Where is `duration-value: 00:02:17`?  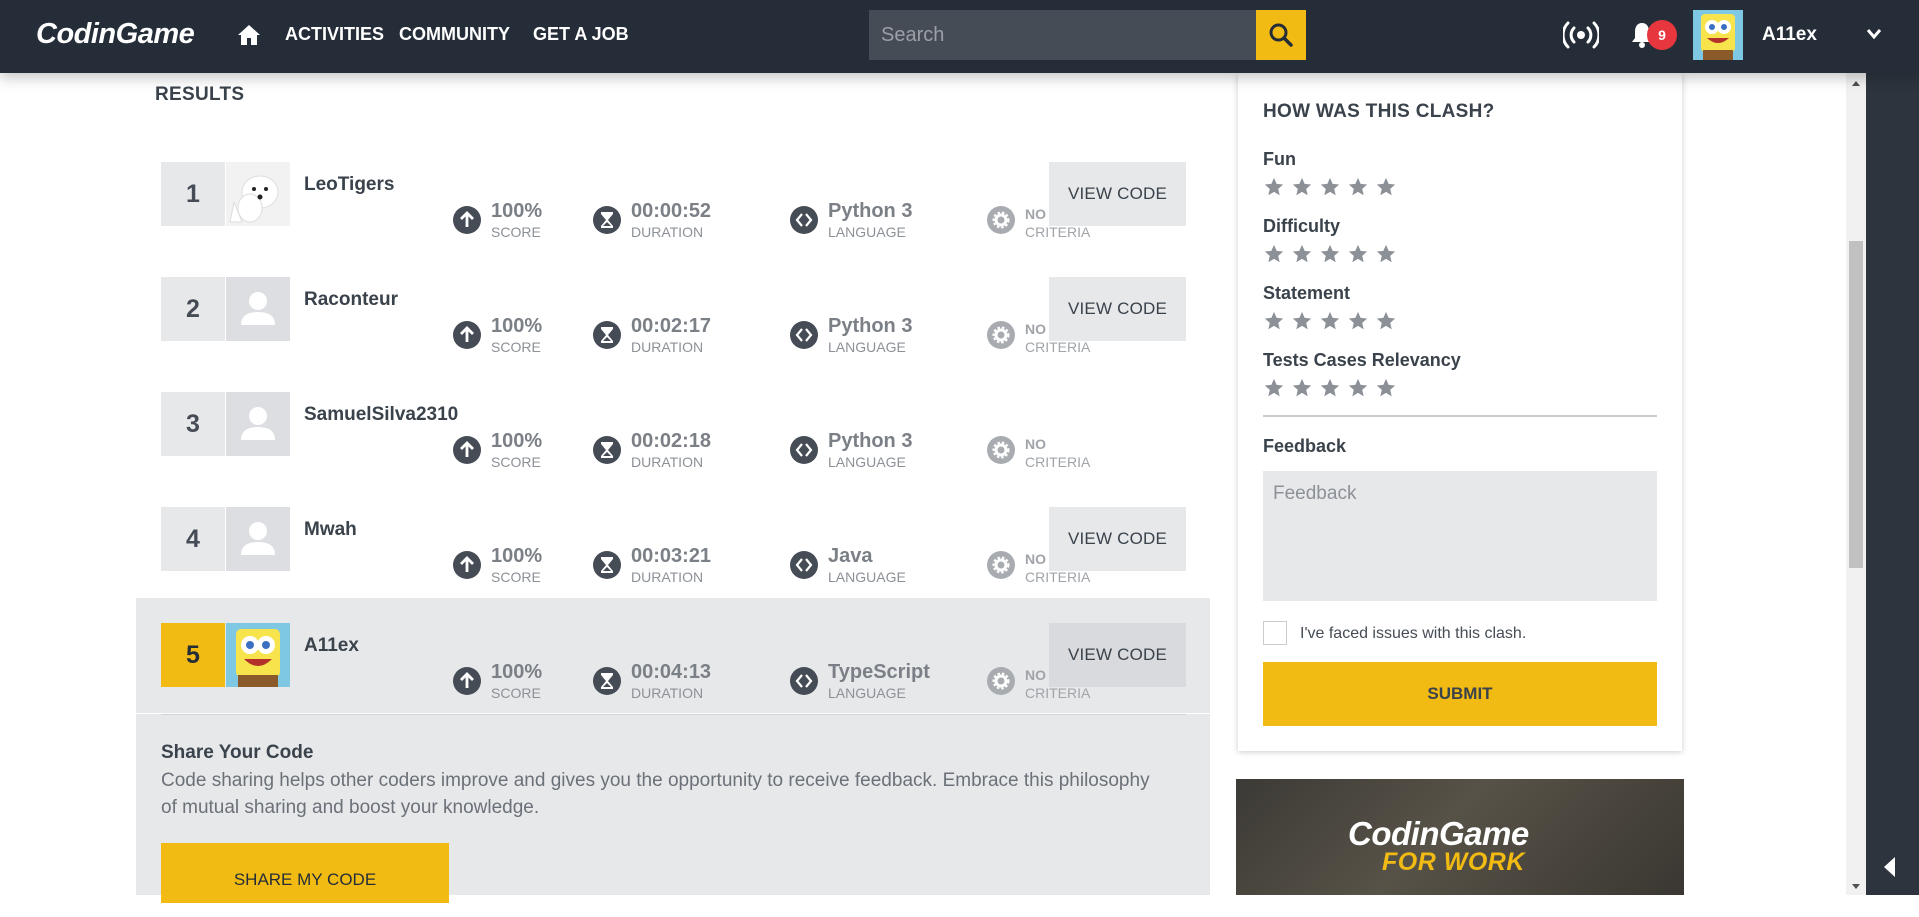
duration-value: 00:02:17 is located at coordinates (671, 326).